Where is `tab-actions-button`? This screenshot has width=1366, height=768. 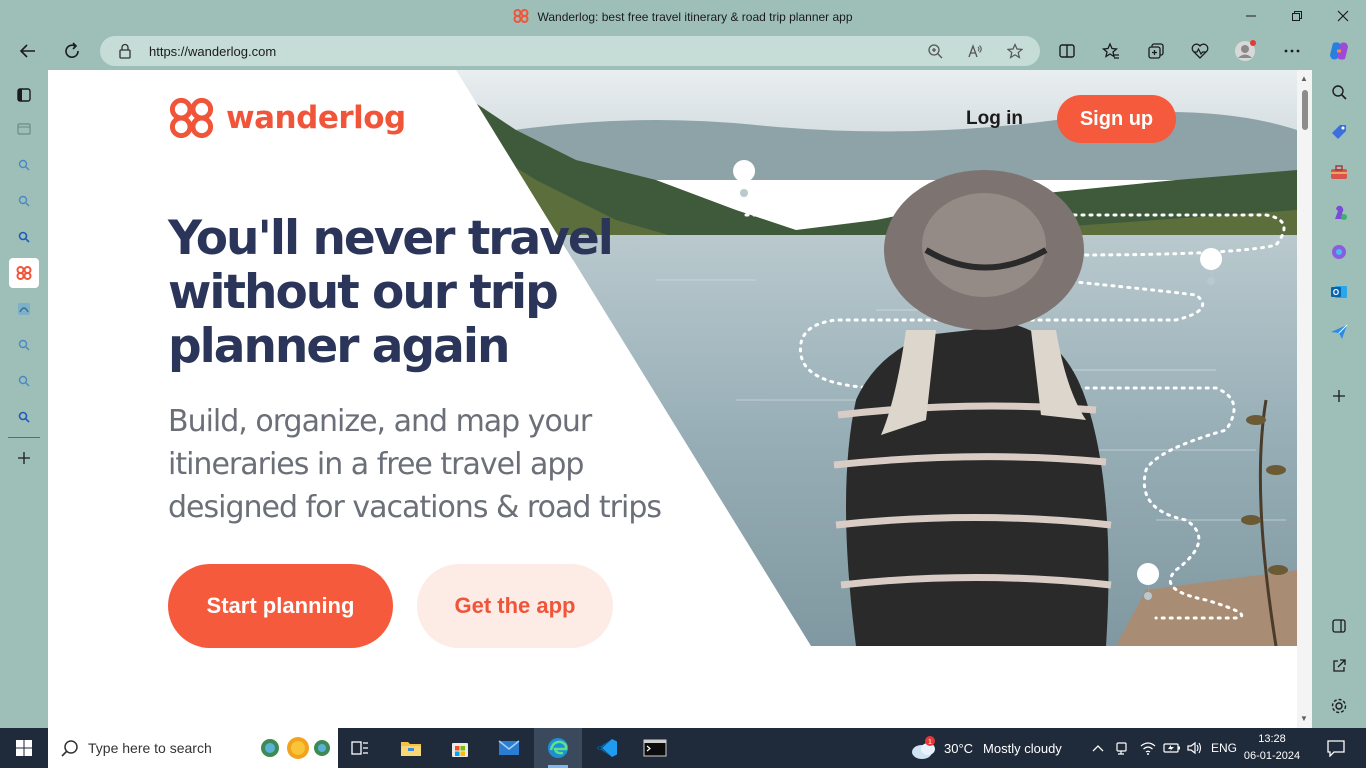
tab-actions-button is located at coordinates (24, 95).